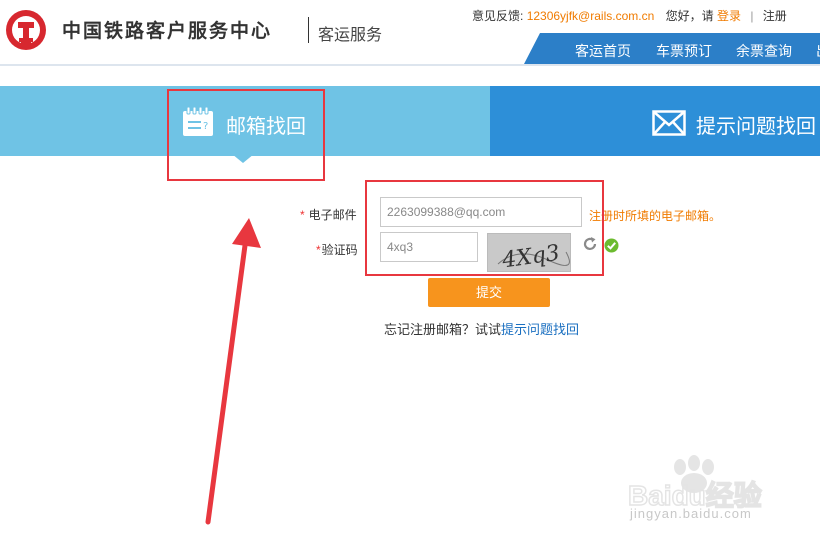 This screenshot has height=544, width=820. What do you see at coordinates (532, 48) in the screenshot?
I see `nav-bar-cap` at bounding box center [532, 48].